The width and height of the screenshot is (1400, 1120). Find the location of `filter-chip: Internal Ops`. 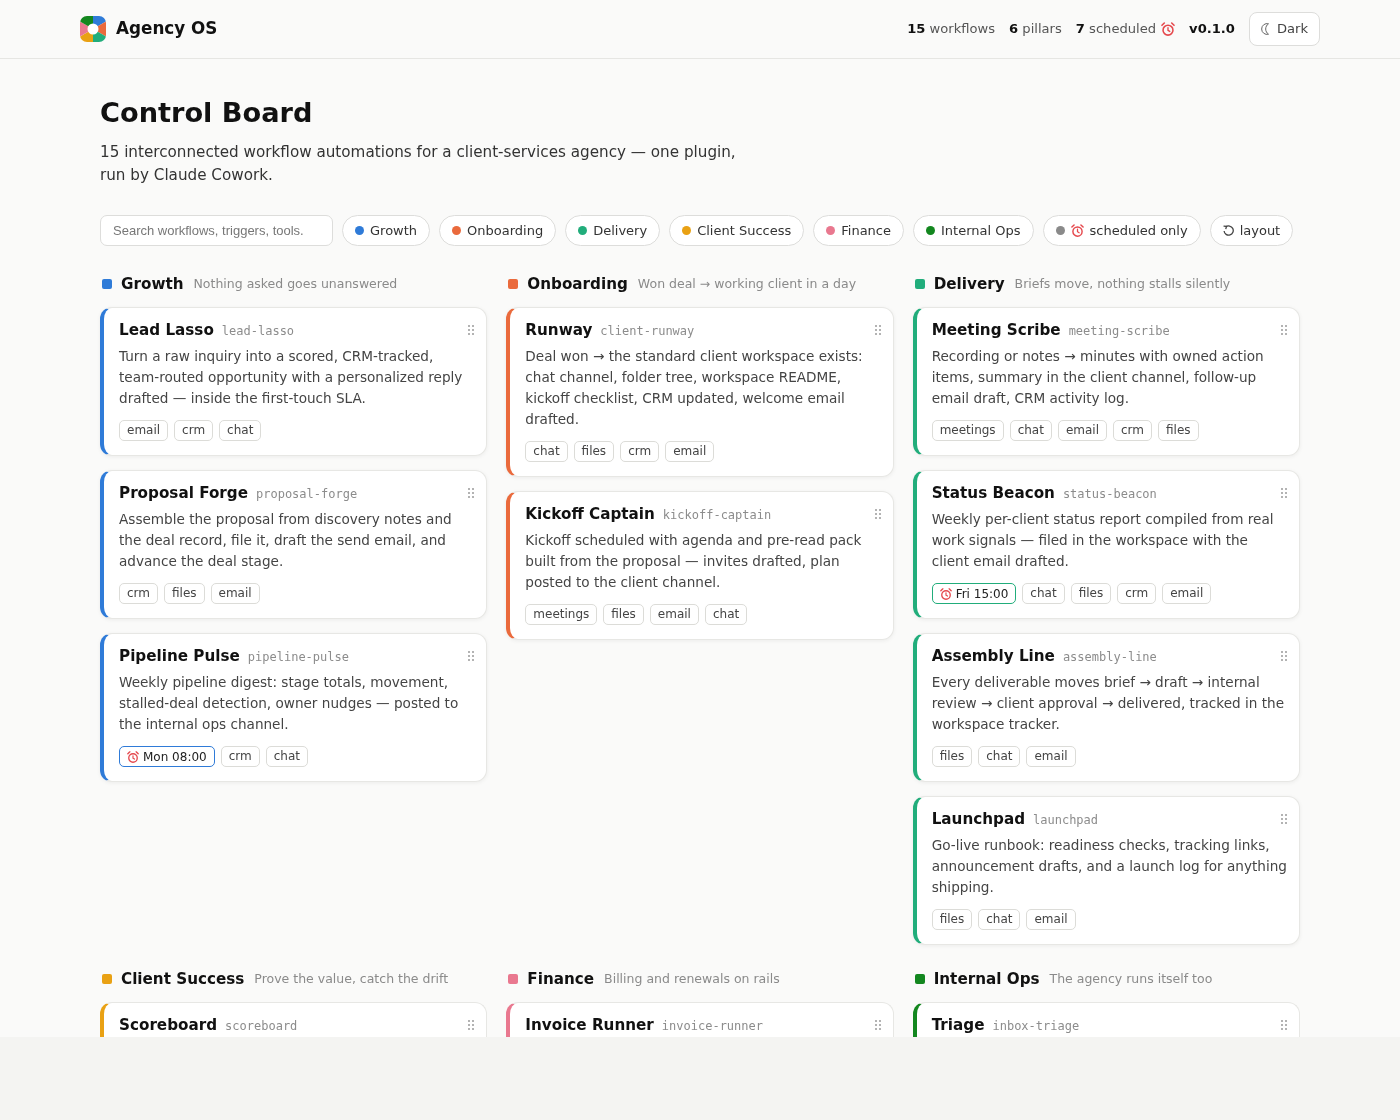

filter-chip: Internal Ops is located at coordinates (973, 230).